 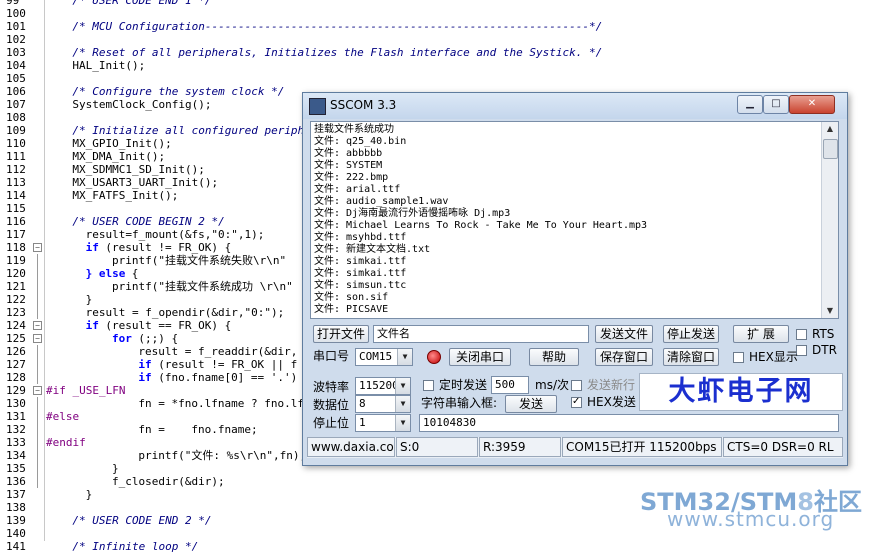 What do you see at coordinates (142, 3) in the screenshot?
I see `code-comment: /* USER CODE END 1 */` at bounding box center [142, 3].